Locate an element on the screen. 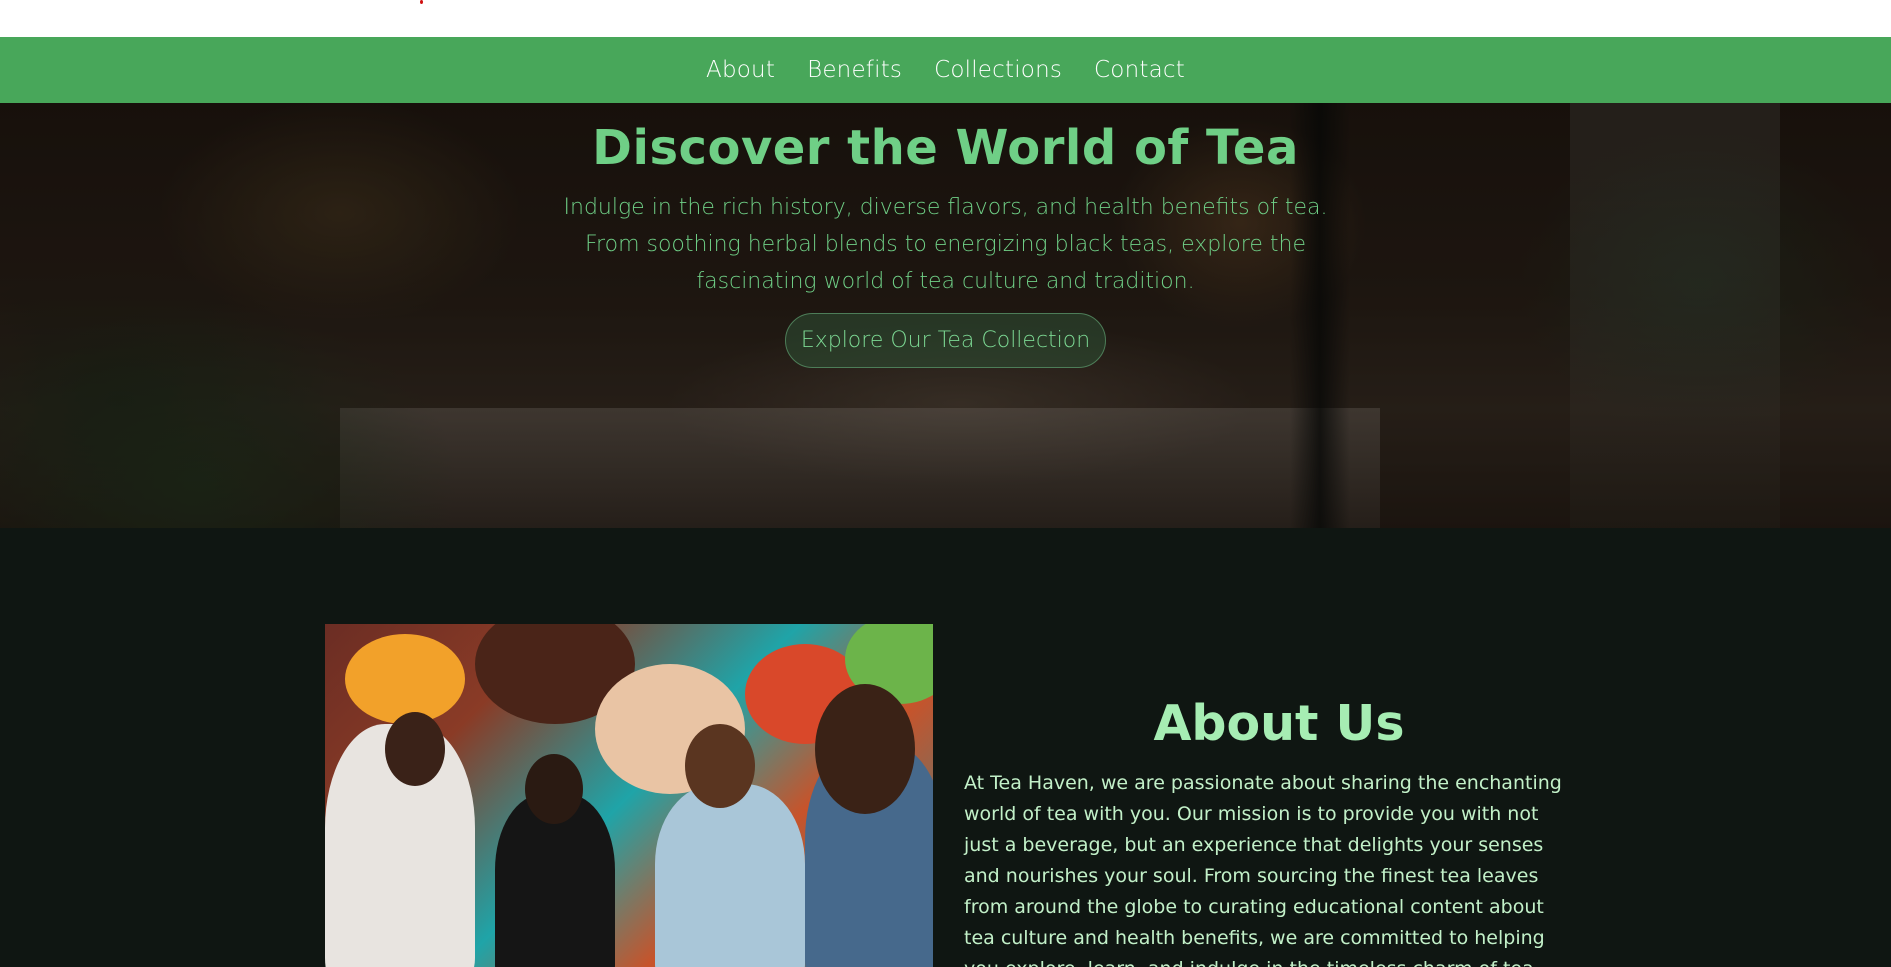 The width and height of the screenshot is (1891, 967). logo-fragment is located at coordinates (421, 2).